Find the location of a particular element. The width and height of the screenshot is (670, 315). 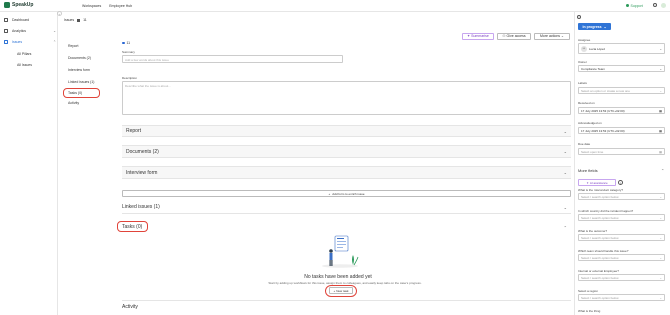

employee-type-select: Select / search option below ⌄ is located at coordinates (621, 277).